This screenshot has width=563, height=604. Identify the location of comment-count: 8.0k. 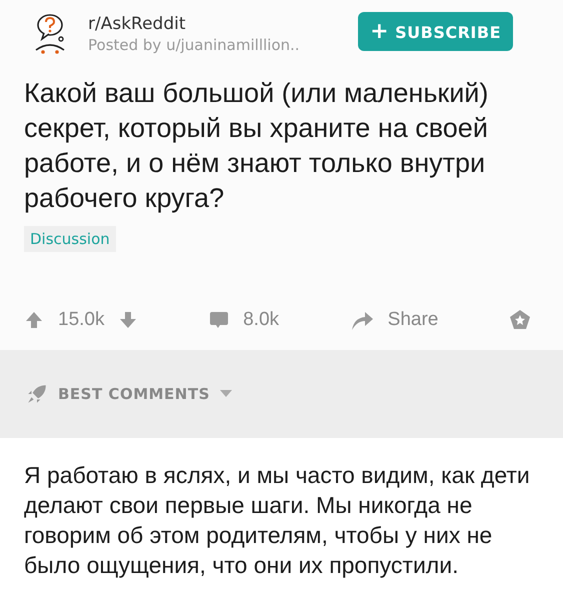
(261, 320).